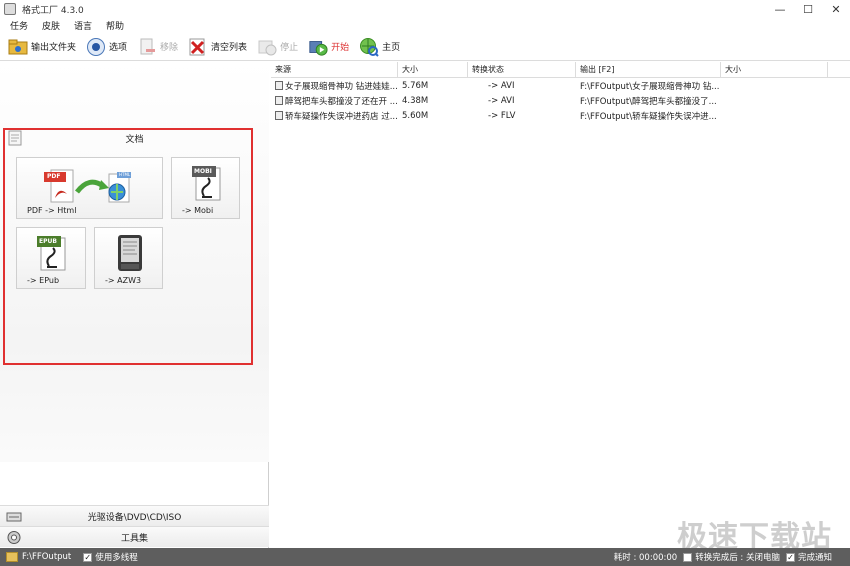 The width and height of the screenshot is (850, 566). What do you see at coordinates (522, 69) in the screenshot?
I see `column-status: 转换状态` at bounding box center [522, 69].